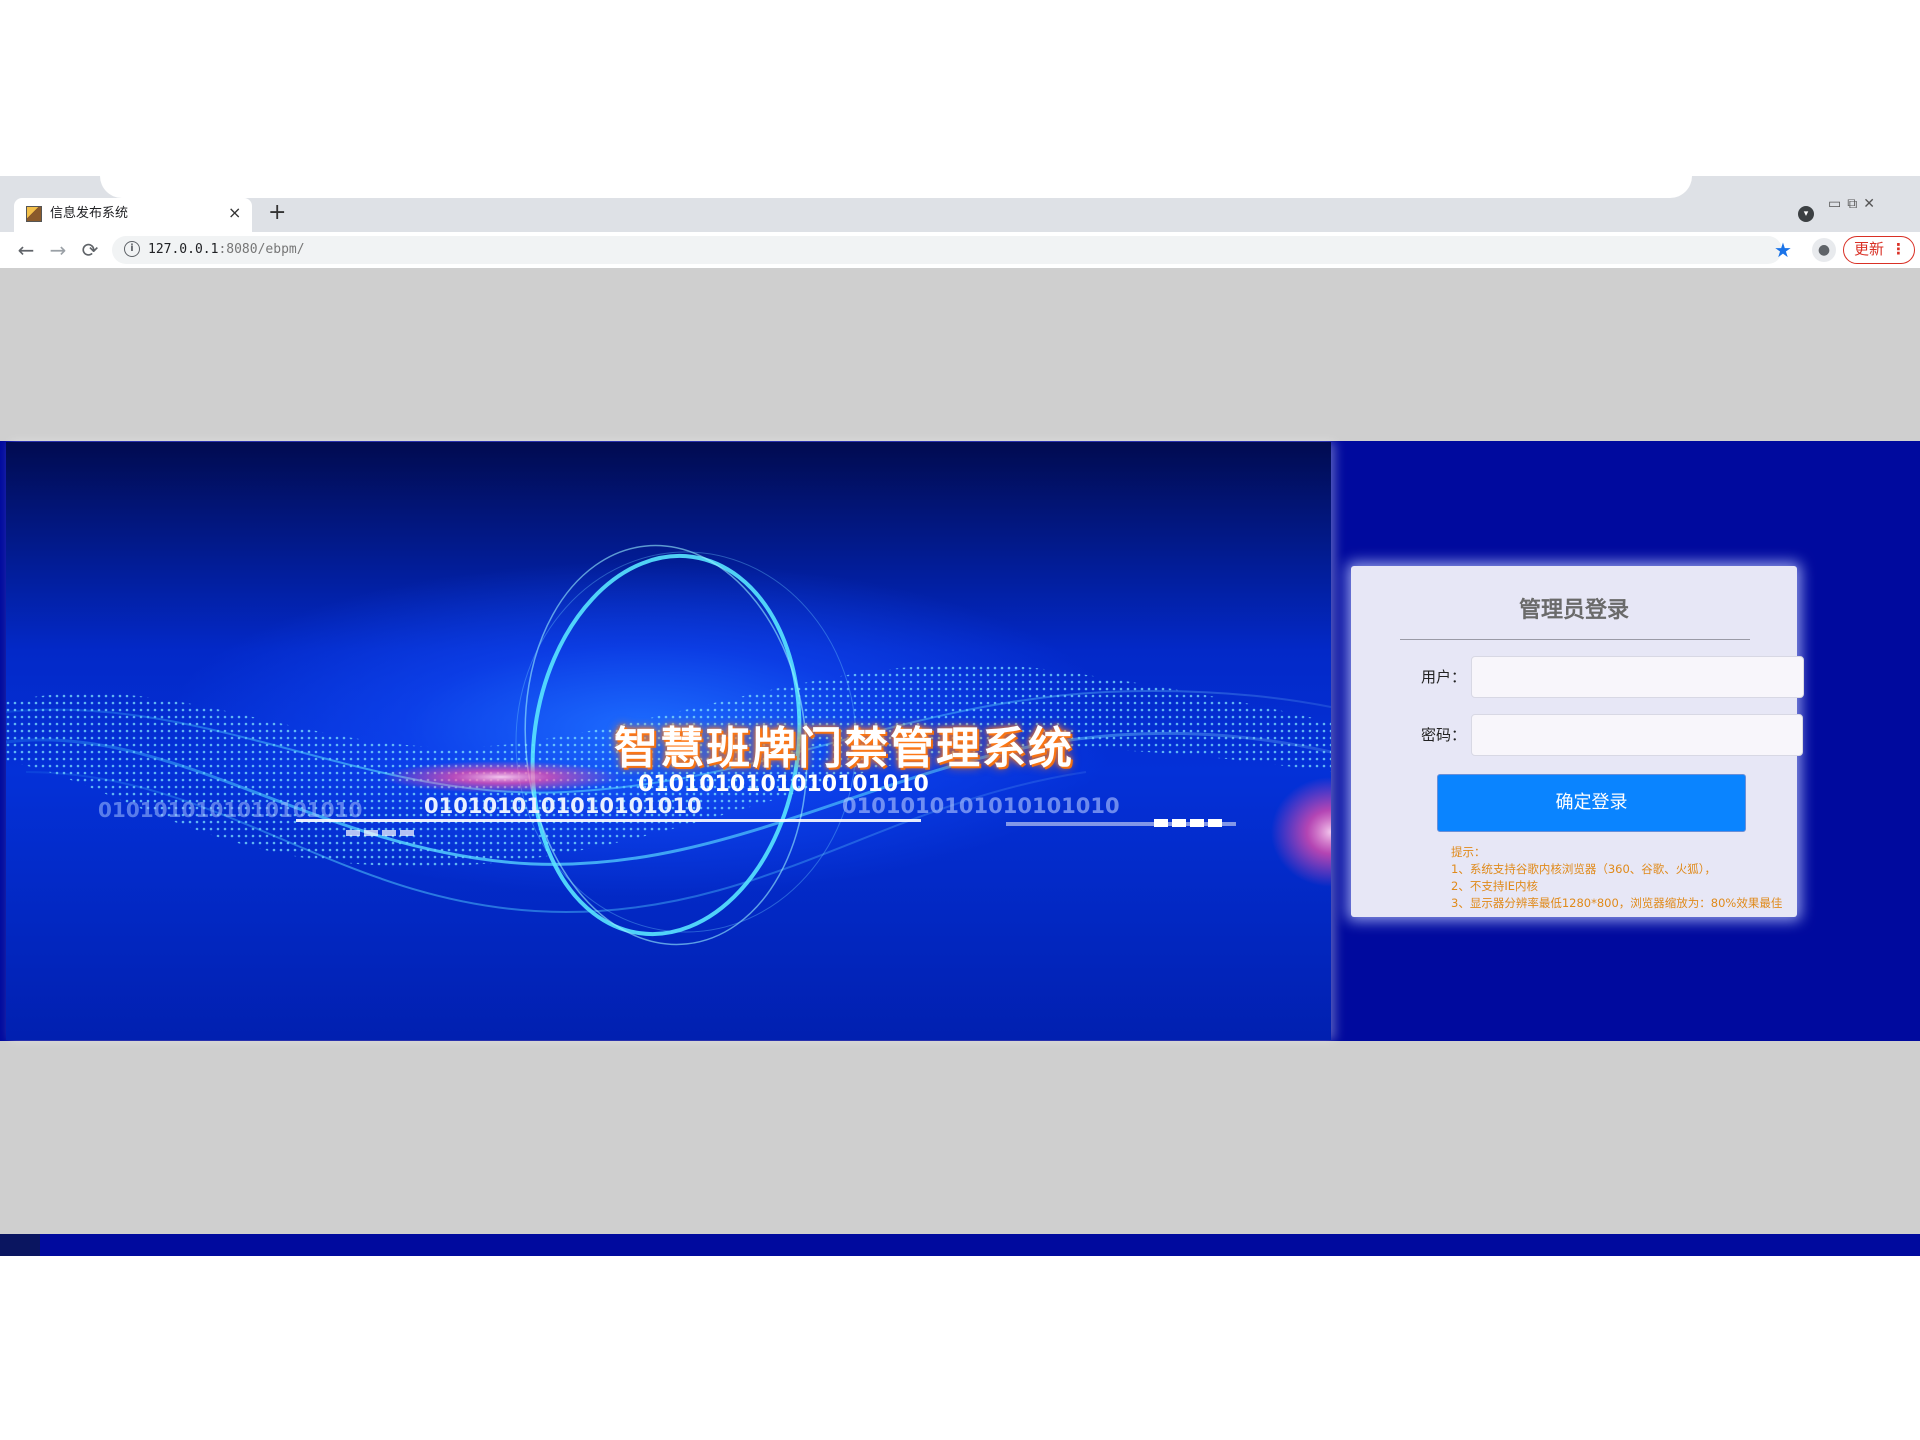  Describe the element at coordinates (1637, 735) in the screenshot. I see `password-input` at that location.